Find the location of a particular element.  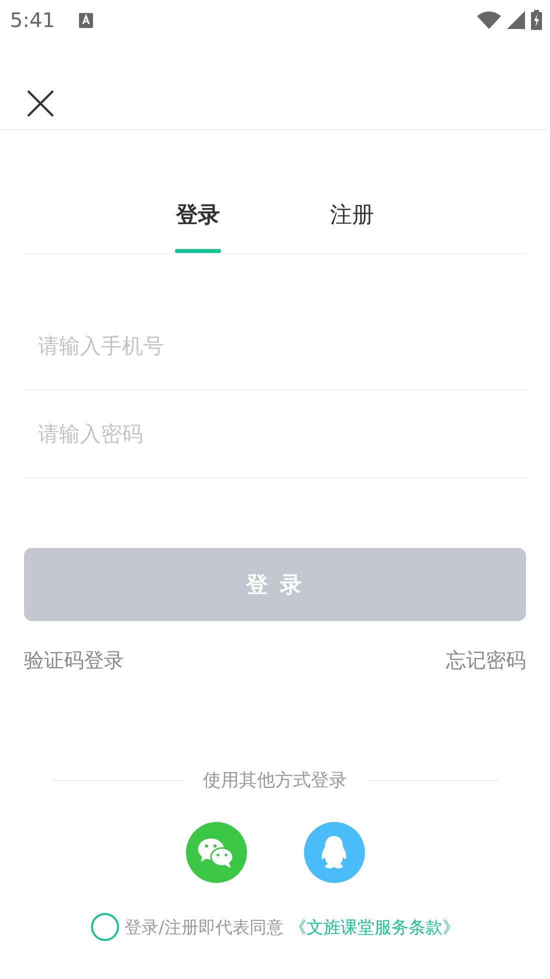

close-button is located at coordinates (40, 103).